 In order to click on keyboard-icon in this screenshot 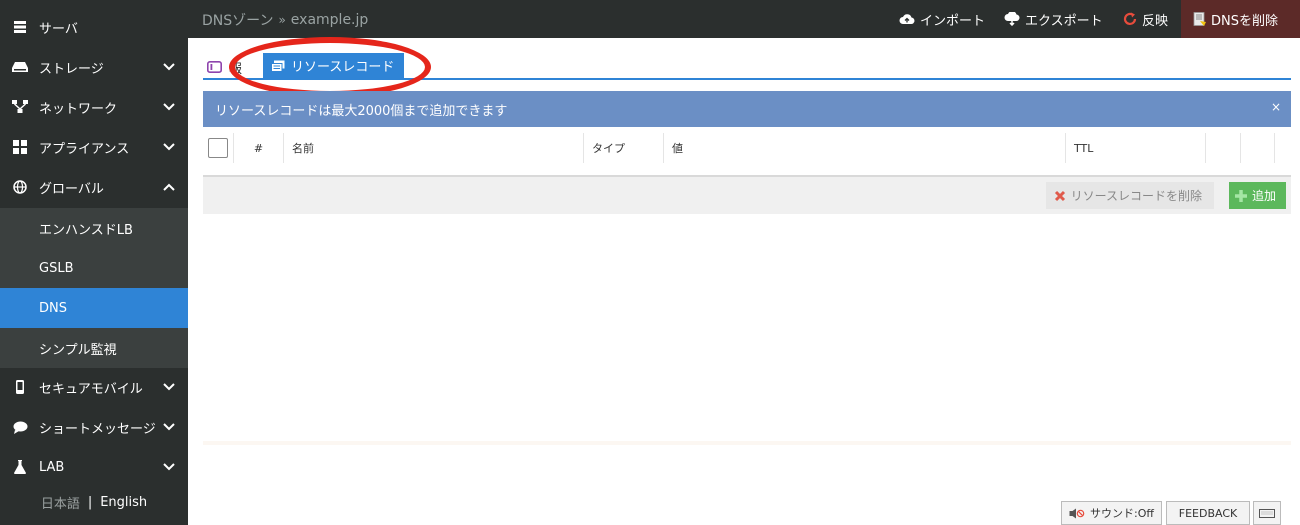, I will do `click(1267, 513)`.